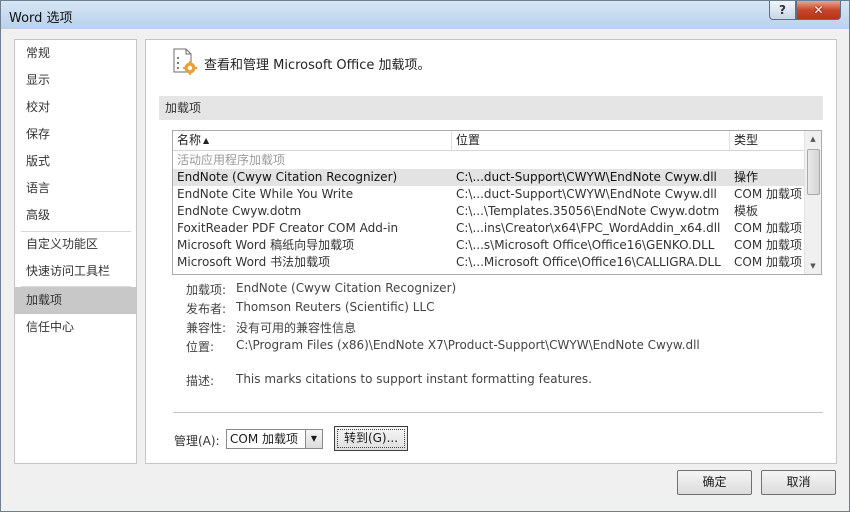 Image resolution: width=850 pixels, height=512 pixels. I want to click on help-icon: ?, so click(782, 10).